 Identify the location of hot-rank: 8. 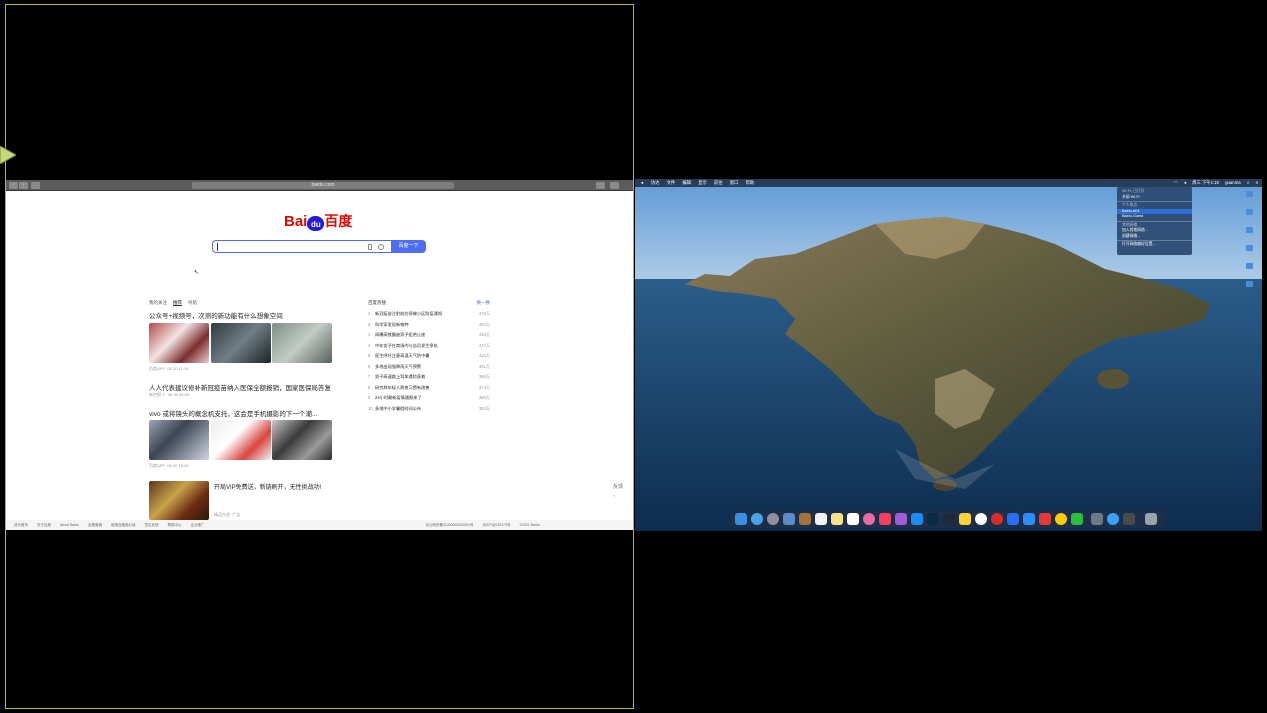
(369, 387).